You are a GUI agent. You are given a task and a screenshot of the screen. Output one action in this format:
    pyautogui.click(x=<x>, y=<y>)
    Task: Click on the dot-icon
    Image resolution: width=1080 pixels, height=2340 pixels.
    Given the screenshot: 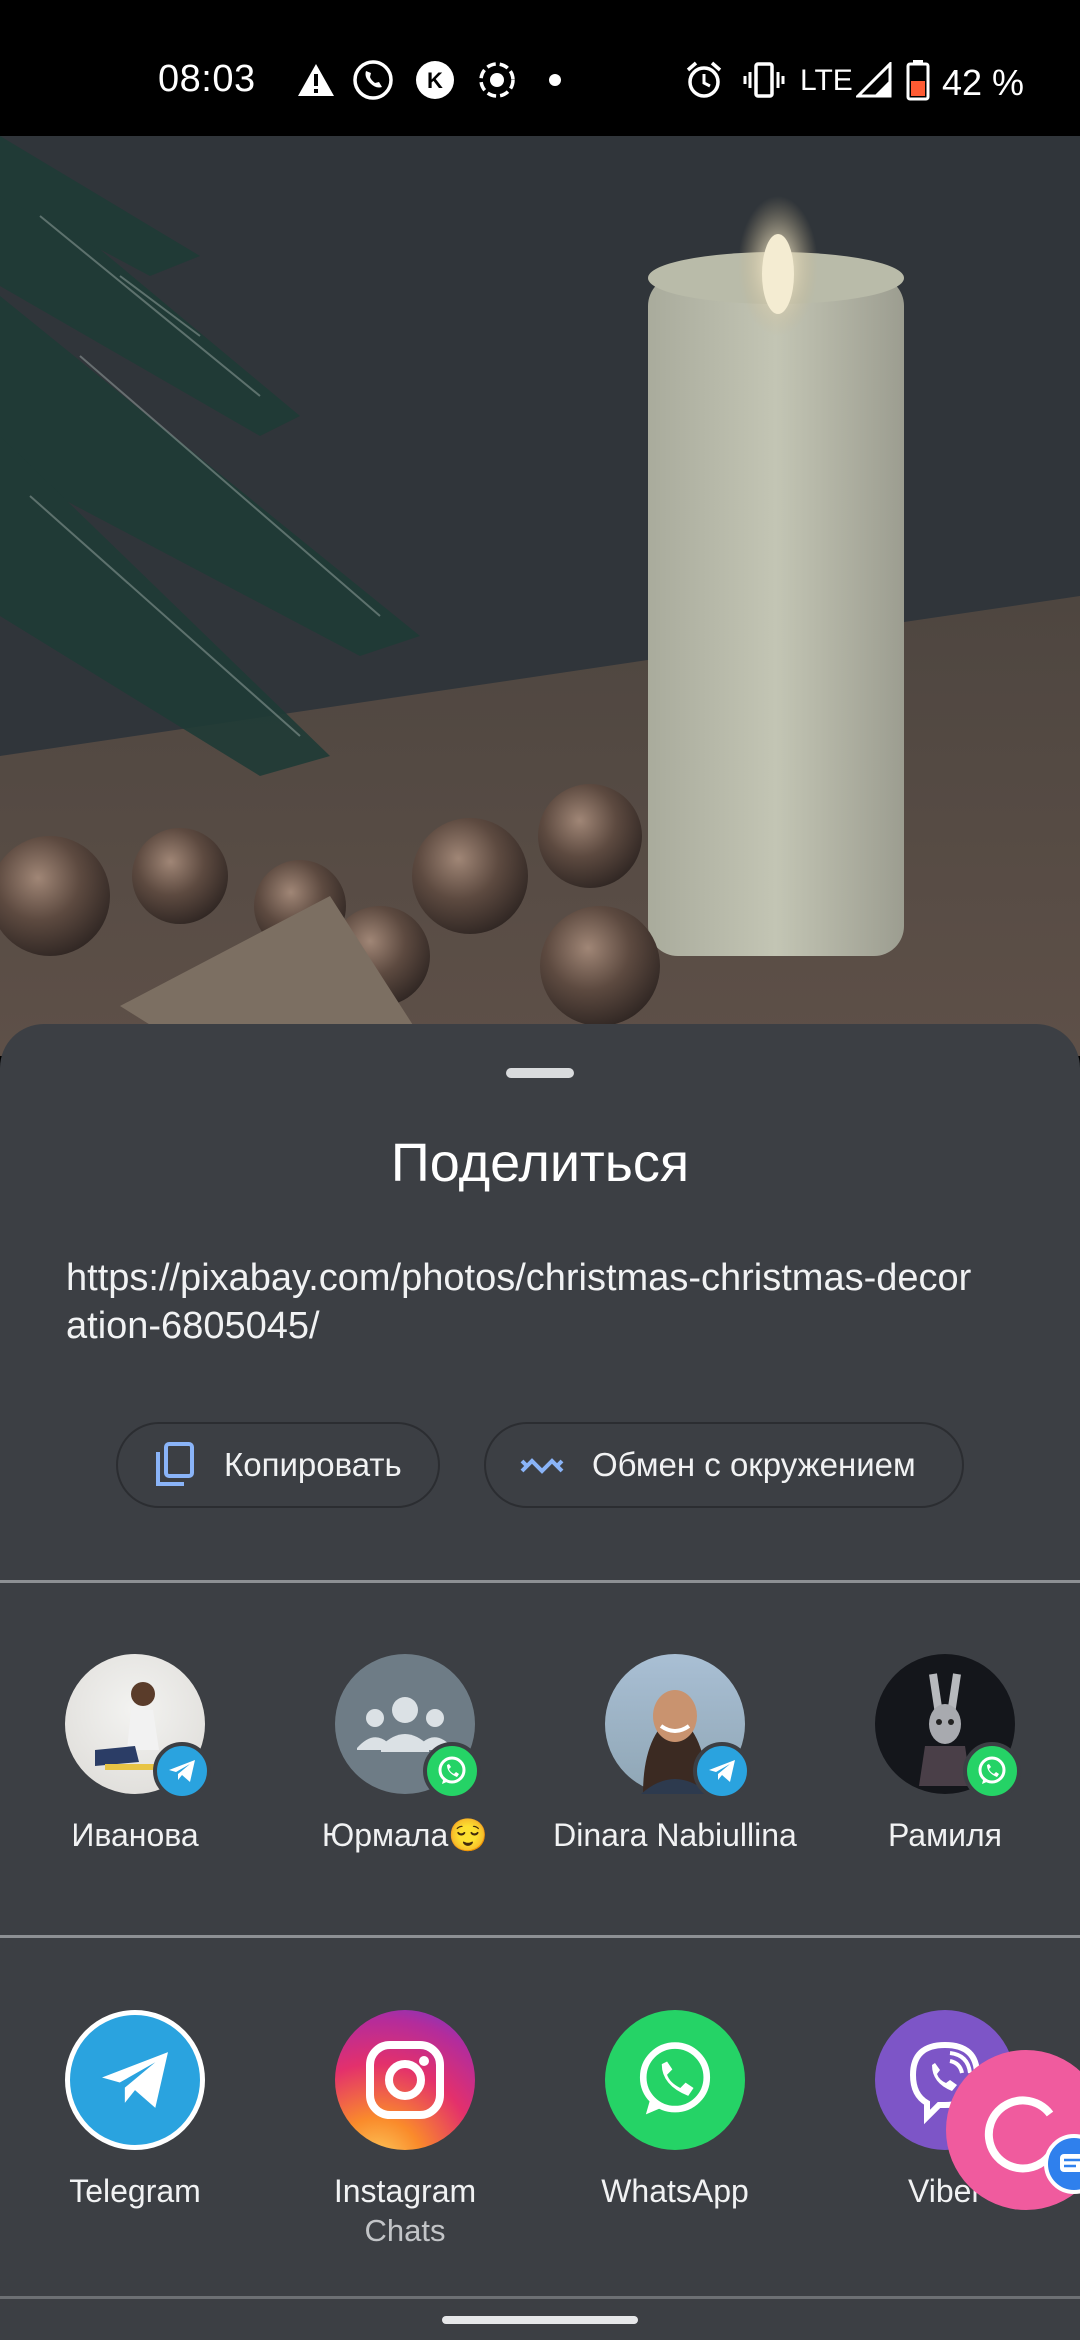 What is the action you would take?
    pyautogui.click(x=555, y=80)
    